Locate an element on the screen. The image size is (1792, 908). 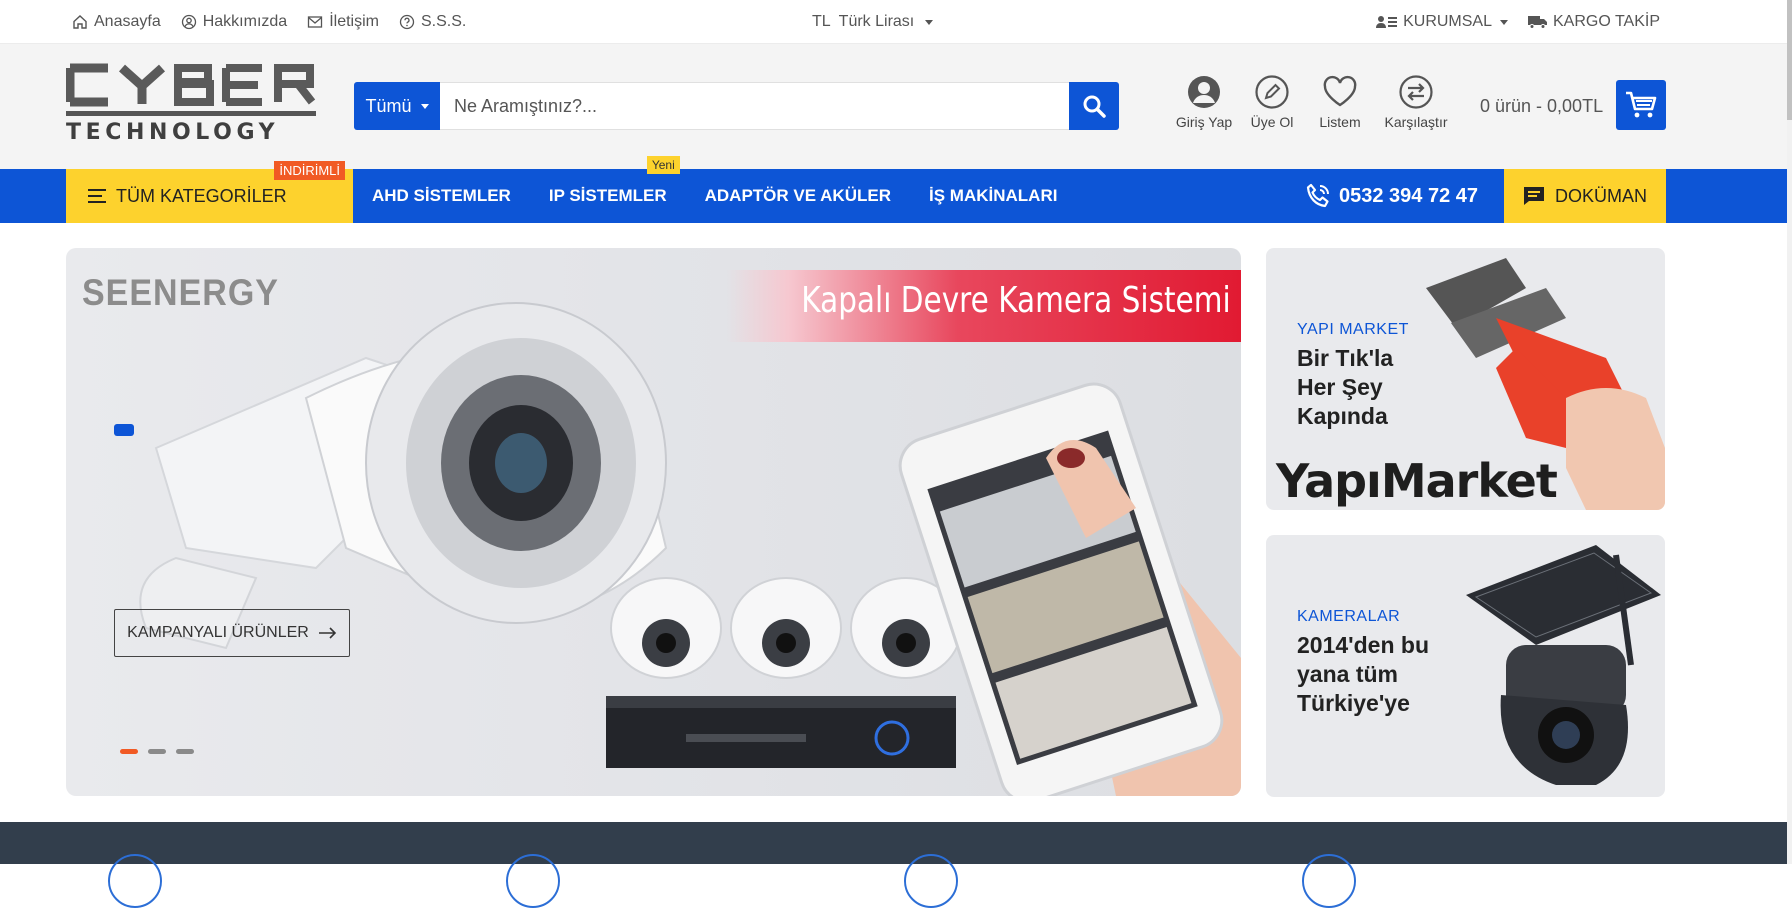
currency-selector: TL Türk Lirası is located at coordinates (873, 22).